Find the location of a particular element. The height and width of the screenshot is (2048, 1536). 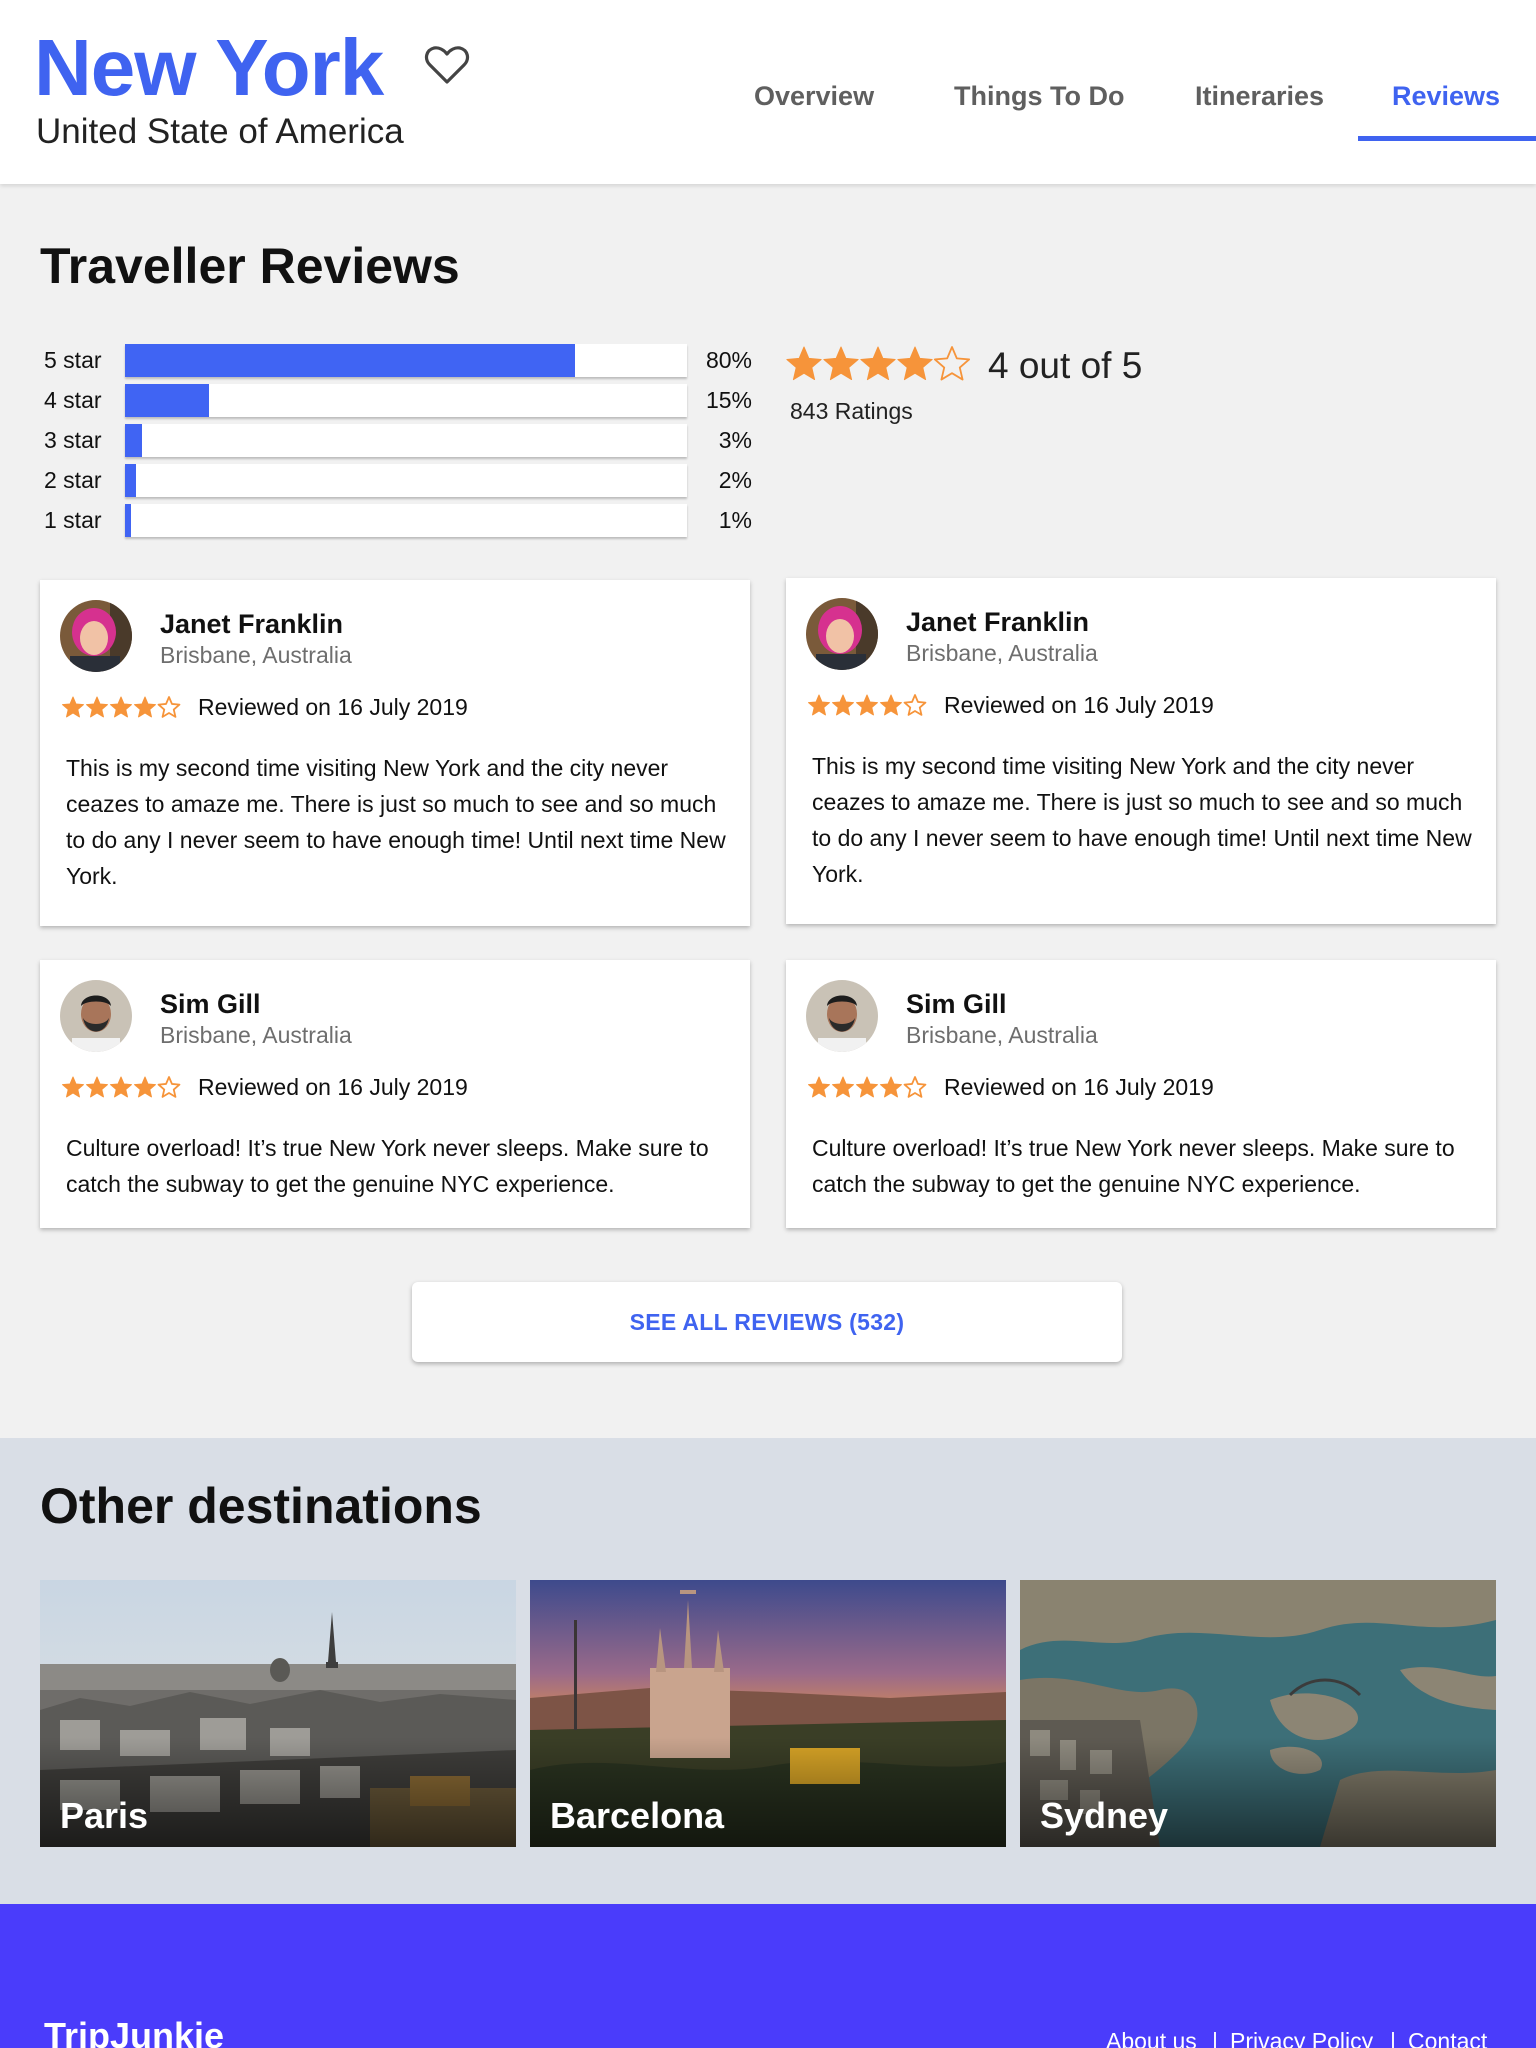

page-subtitle: United State of America is located at coordinates (220, 131).